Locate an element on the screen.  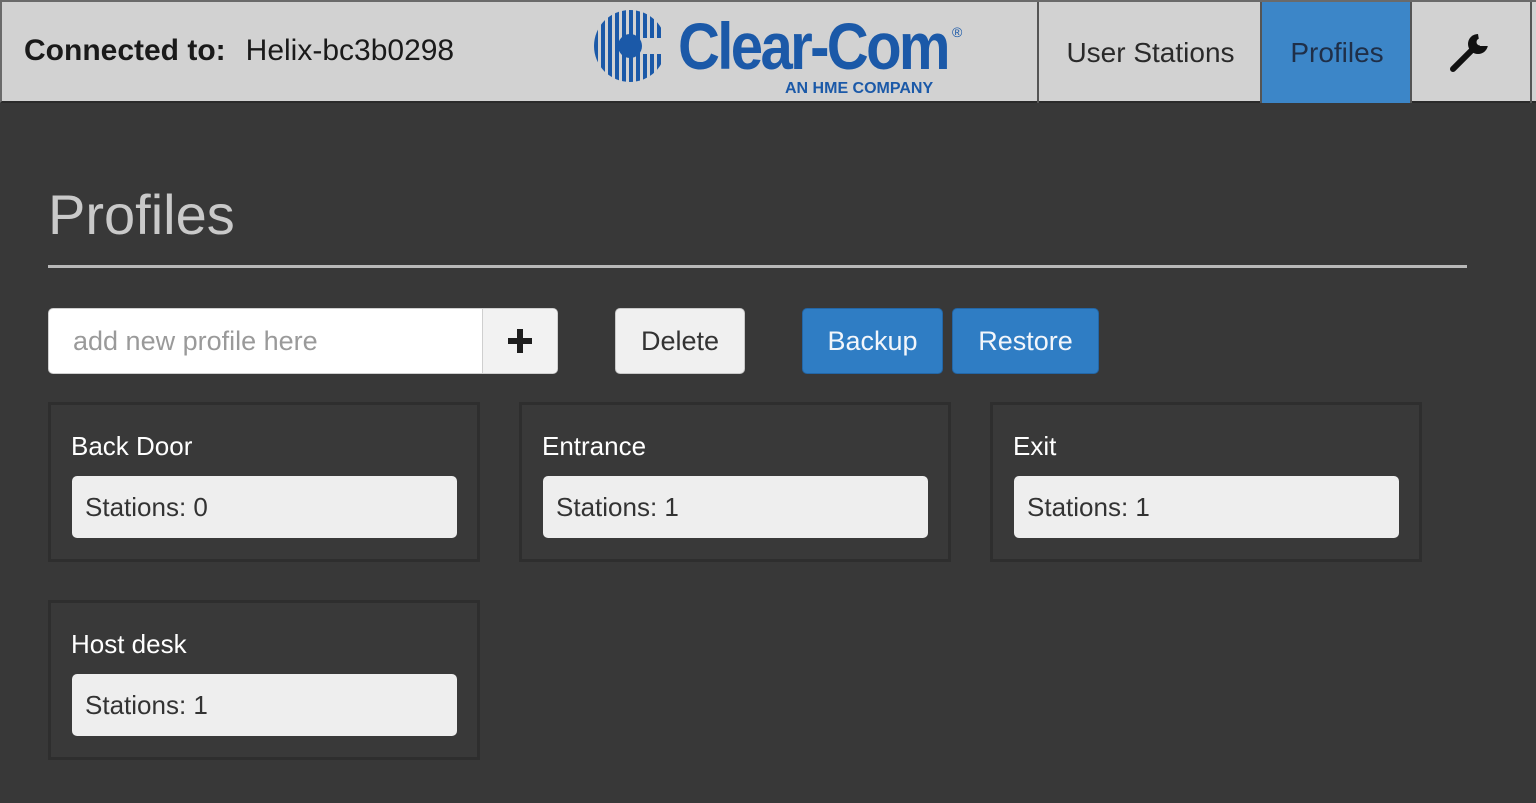
nav-user-stations: User Stations is located at coordinates (1149, 52).